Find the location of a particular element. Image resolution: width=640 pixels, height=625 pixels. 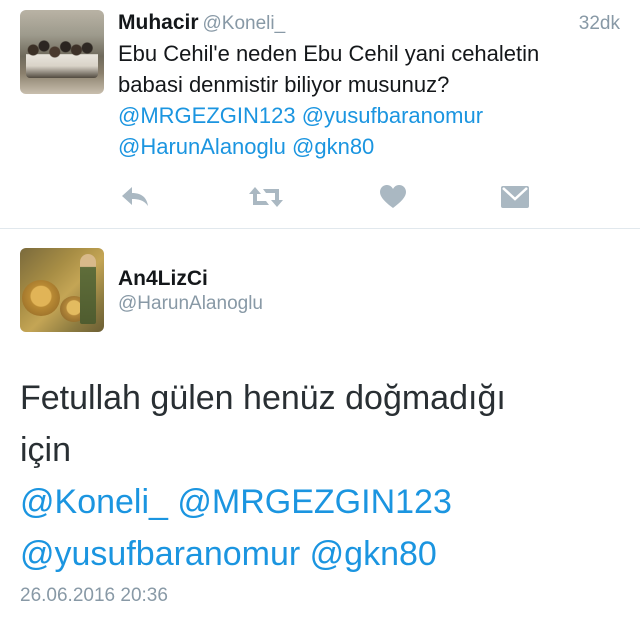

tweet2-mention: @gkn80 is located at coordinates (373, 554).